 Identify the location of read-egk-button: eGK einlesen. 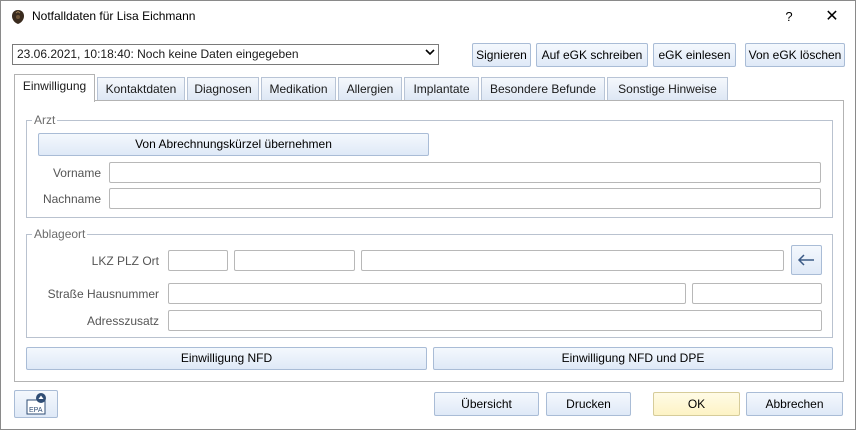
(694, 55).